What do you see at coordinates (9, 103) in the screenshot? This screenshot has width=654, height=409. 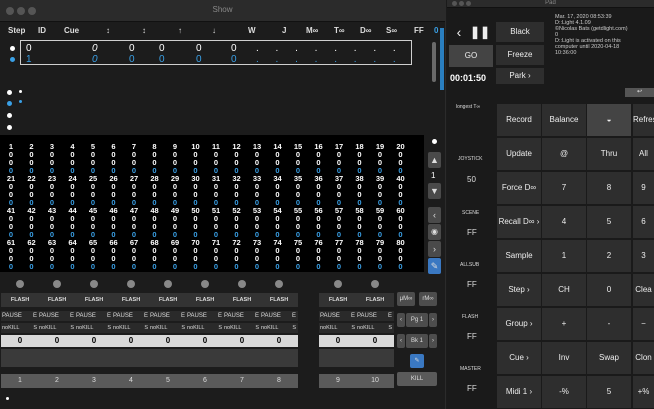 I see `group-dot-icon` at bounding box center [9, 103].